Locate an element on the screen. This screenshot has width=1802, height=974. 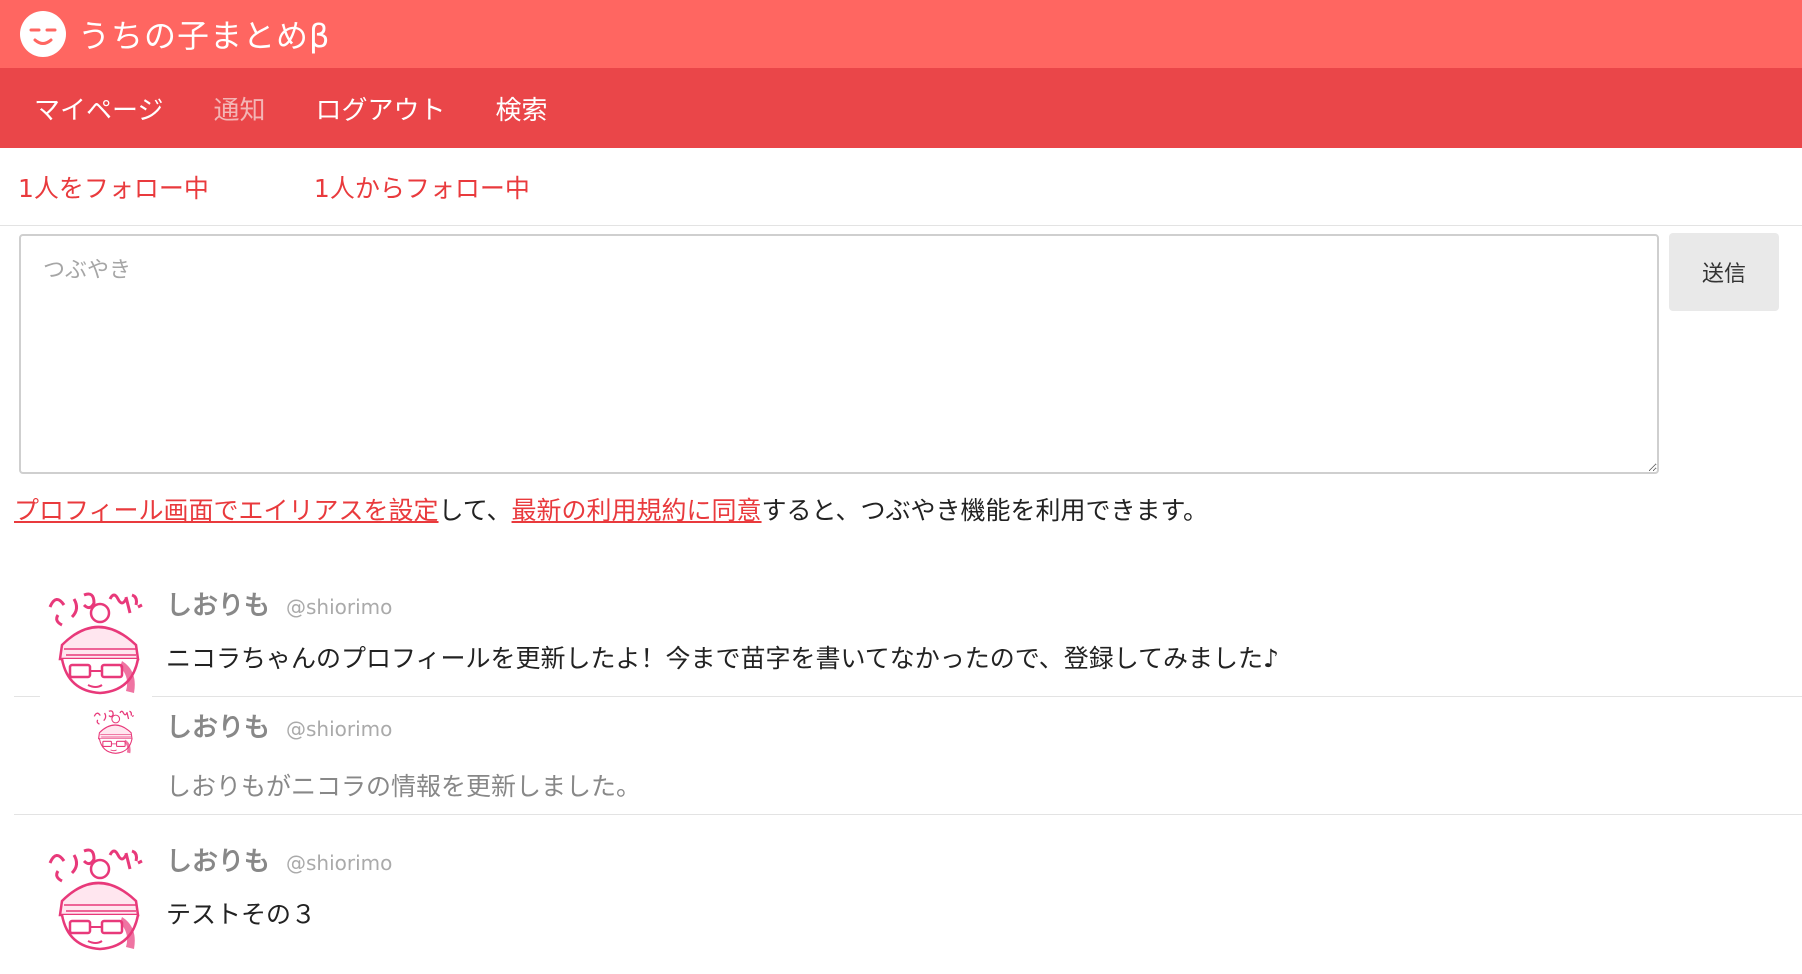
following-link: 1人をフォロー中 is located at coordinates (113, 187).